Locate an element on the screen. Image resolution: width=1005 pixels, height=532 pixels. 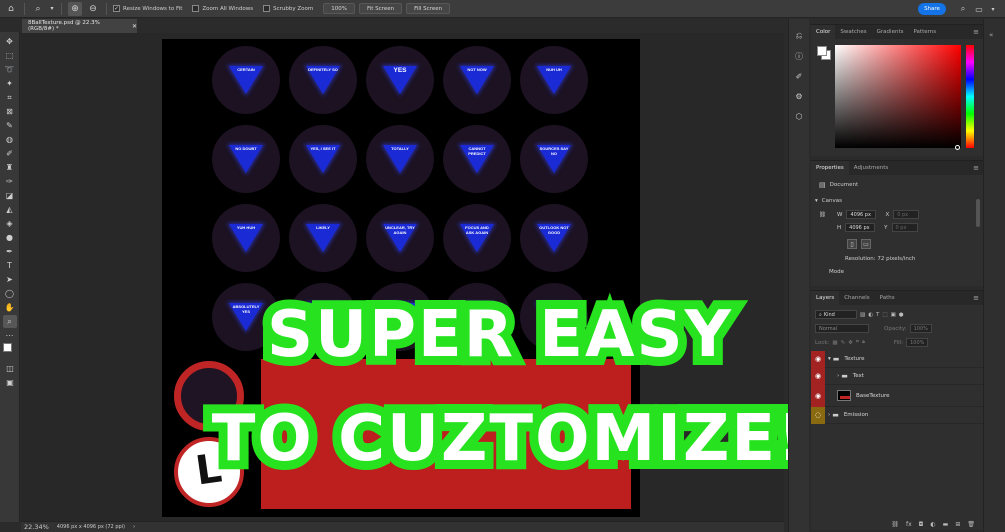
frame-tool-icon: ⊠ is located at coordinates (10, 111).